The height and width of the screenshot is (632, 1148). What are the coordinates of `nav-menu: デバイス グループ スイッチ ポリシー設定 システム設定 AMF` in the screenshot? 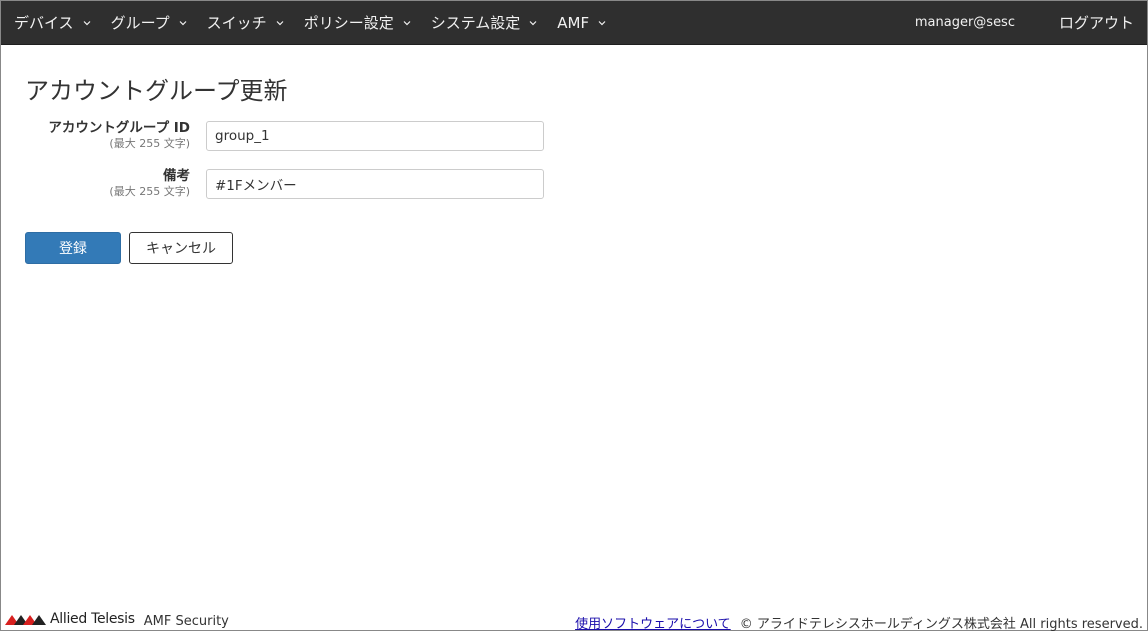 It's located at (313, 23).